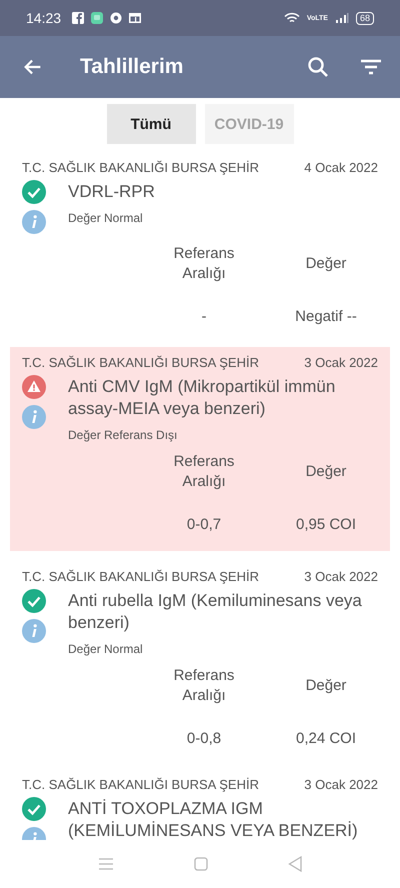 This screenshot has height=888, width=400. Describe the element at coordinates (326, 738) in the screenshot. I see `result-value: 0,24 COI` at that location.